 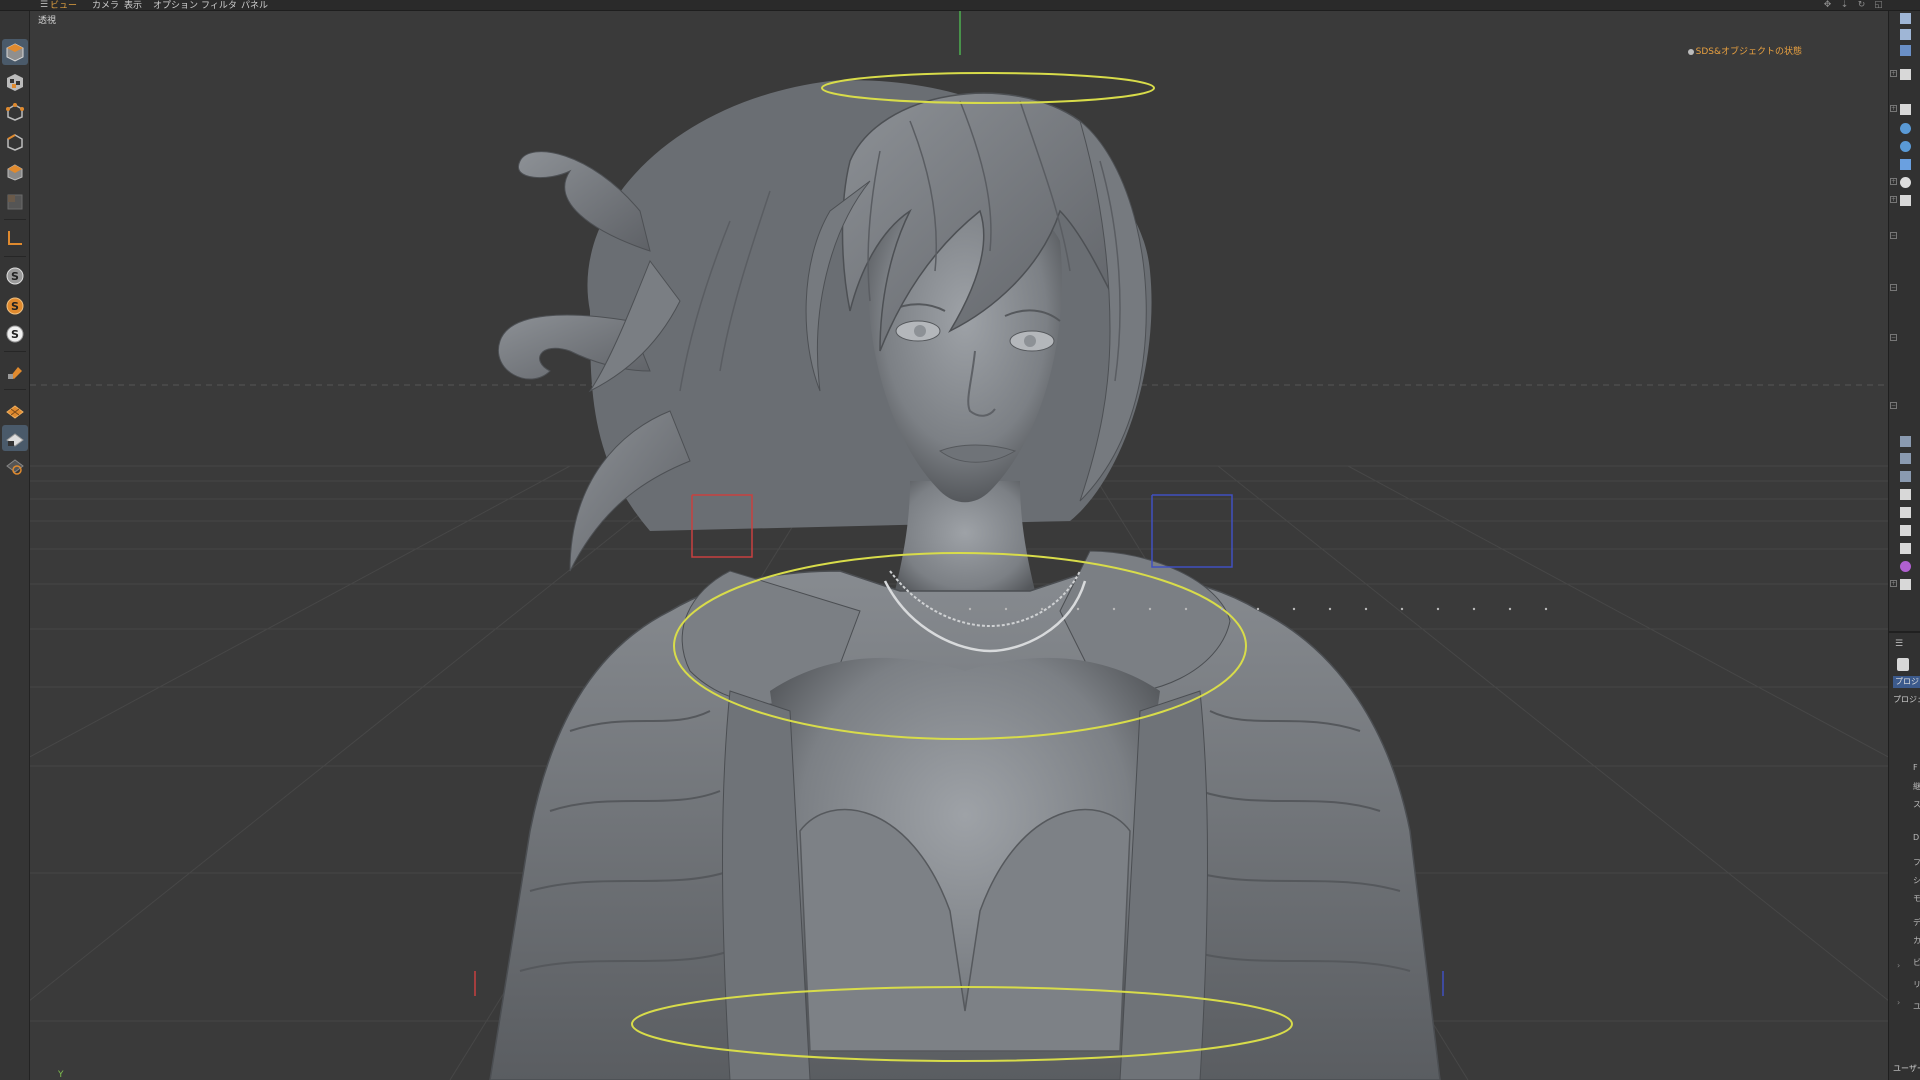 I want to click on texture-mode-button, so click(x=15, y=82).